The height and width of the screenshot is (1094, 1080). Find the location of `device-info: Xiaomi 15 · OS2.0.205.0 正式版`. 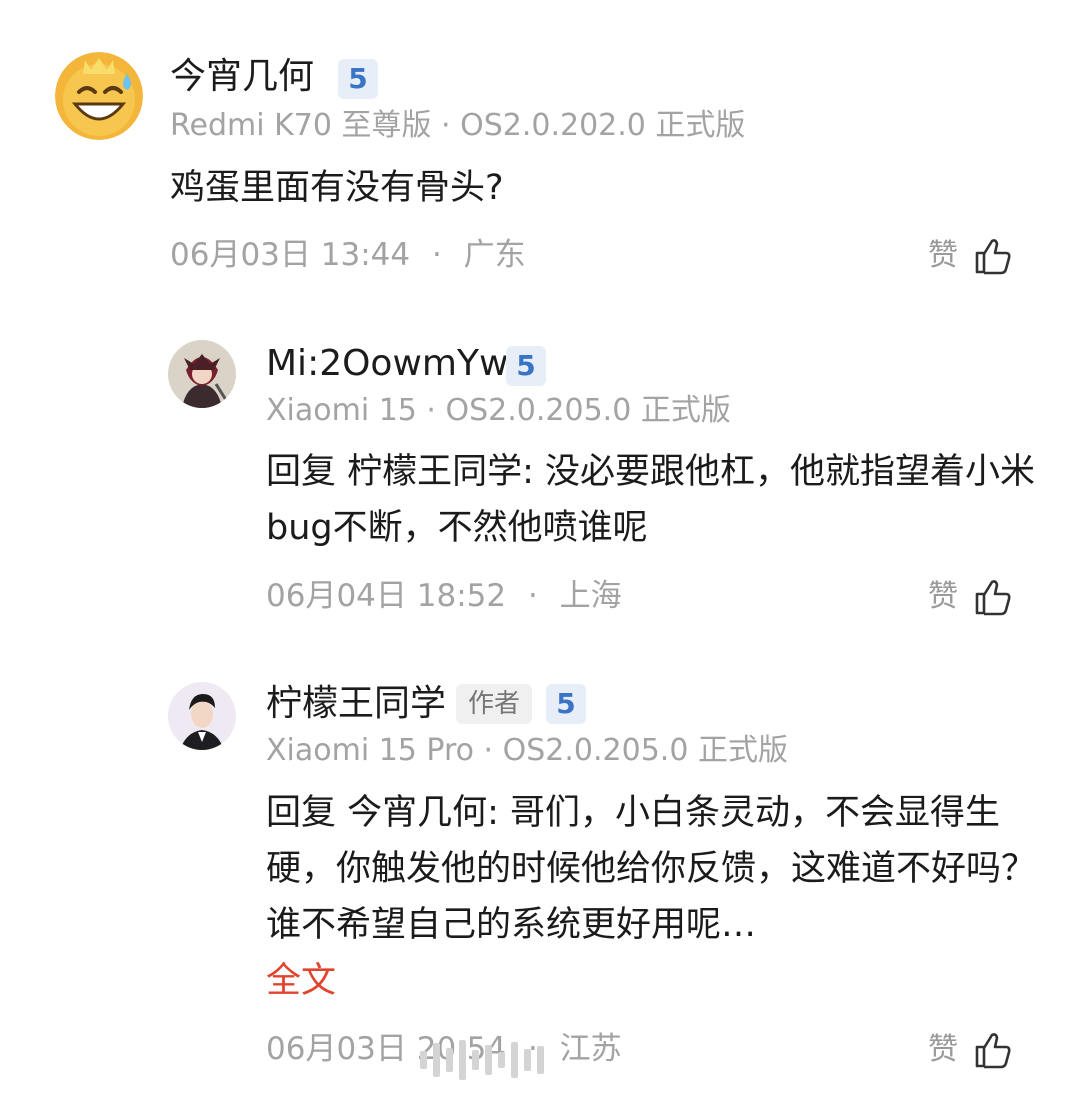

device-info: Xiaomi 15 · OS2.0.205.0 正式版 is located at coordinates (498, 410).